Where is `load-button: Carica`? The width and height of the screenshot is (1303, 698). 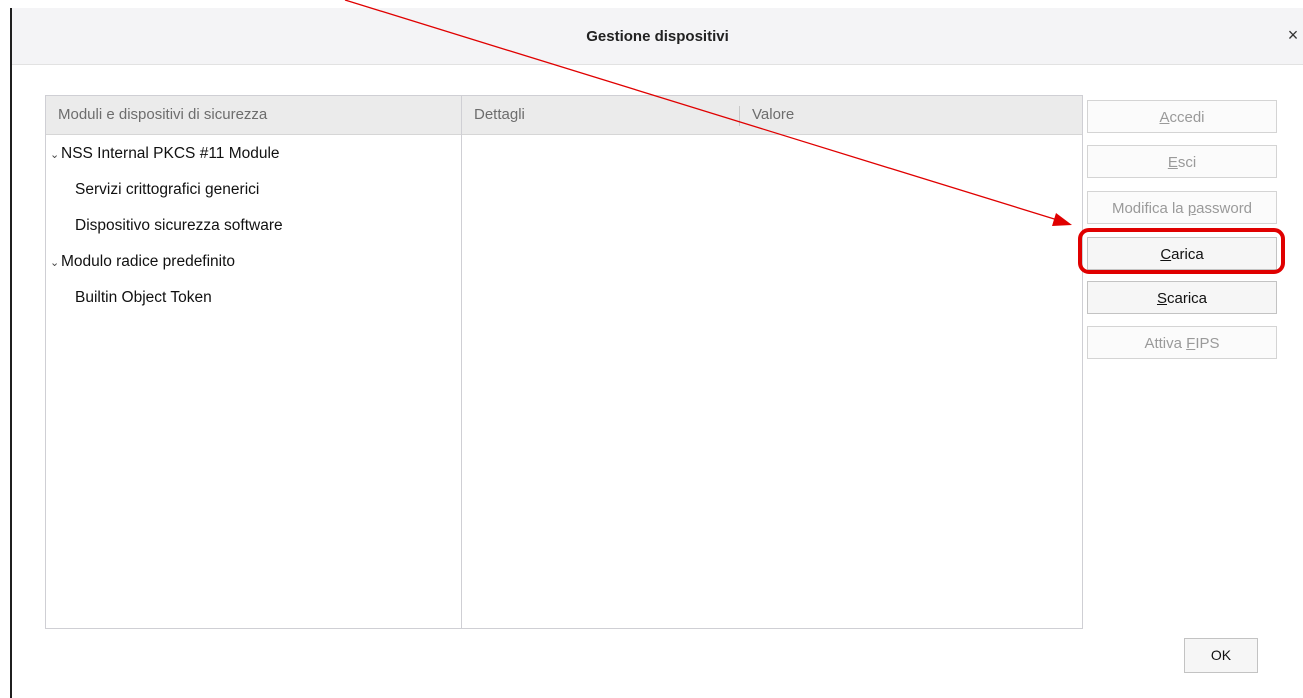 load-button: Carica is located at coordinates (1182, 253).